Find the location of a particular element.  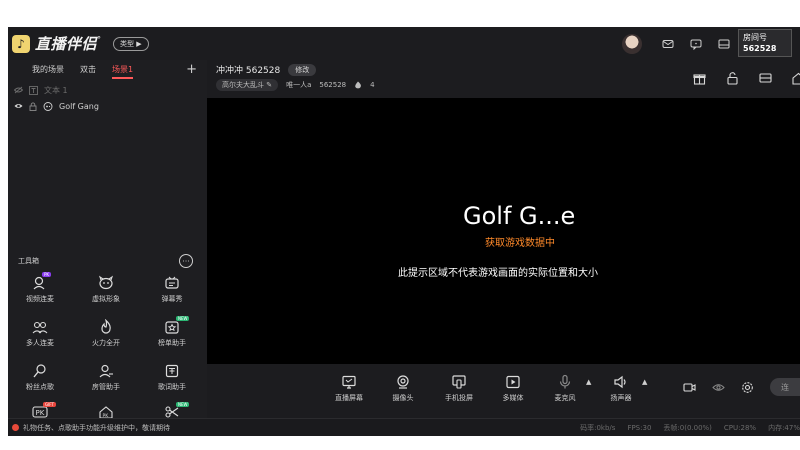

source-label: 文本 1 is located at coordinates (56, 90).